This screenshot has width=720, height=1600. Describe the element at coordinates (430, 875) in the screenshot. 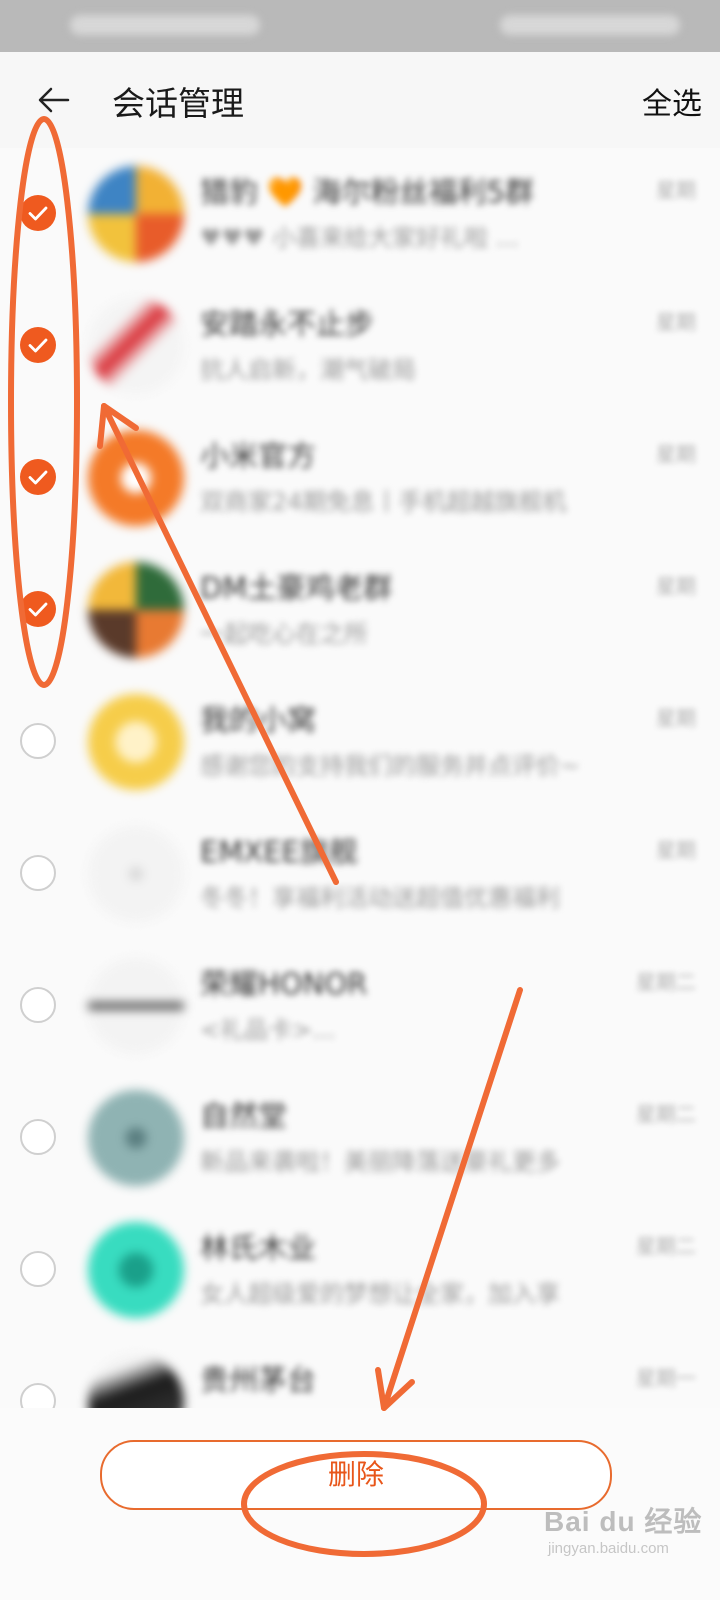

I see `conversation-content: EMXEE旗舰冬冬！享福利活动送超值优惠福利` at that location.